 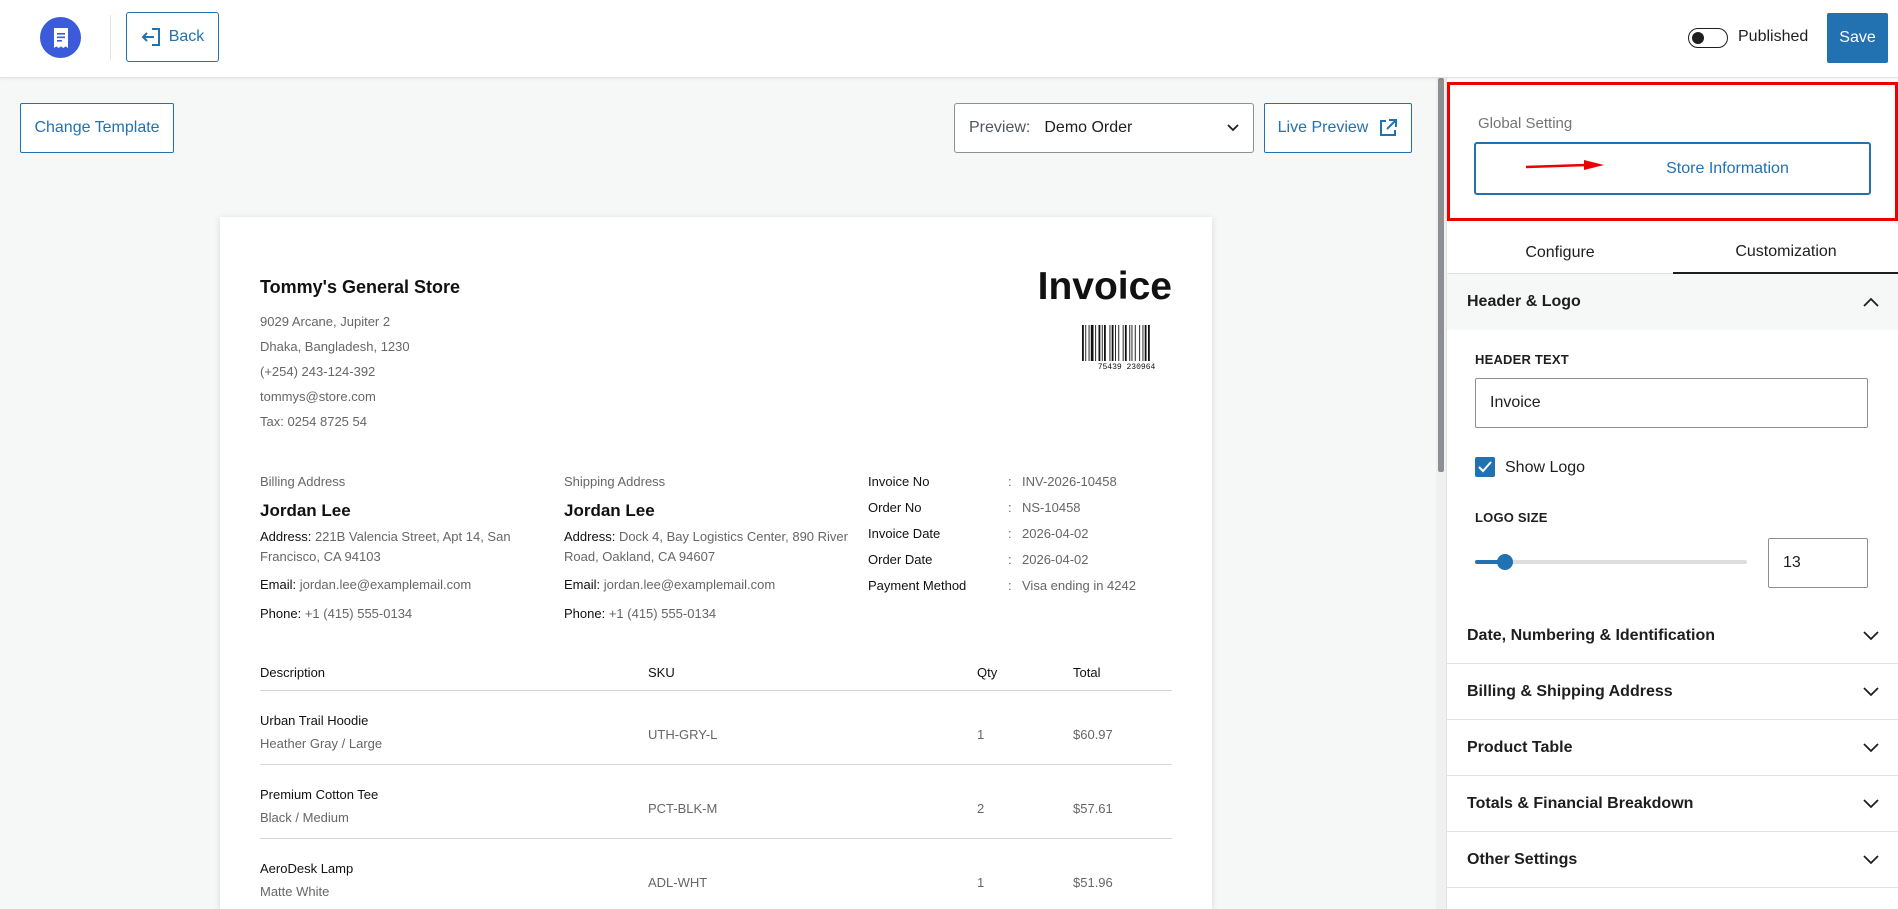 I want to click on panel-tabs: Configure Customization, so click(x=1672, y=253).